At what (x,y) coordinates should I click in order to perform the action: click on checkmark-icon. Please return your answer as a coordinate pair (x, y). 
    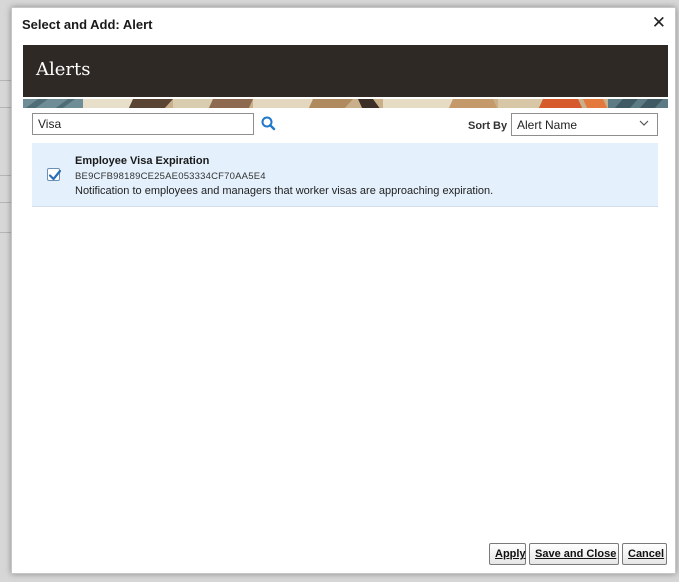
    Looking at the image, I should click on (55, 175).